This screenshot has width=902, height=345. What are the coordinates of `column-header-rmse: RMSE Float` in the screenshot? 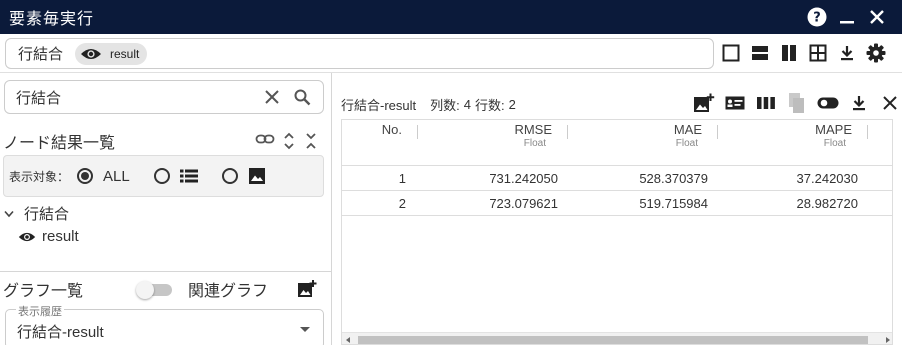 It's located at (493, 143).